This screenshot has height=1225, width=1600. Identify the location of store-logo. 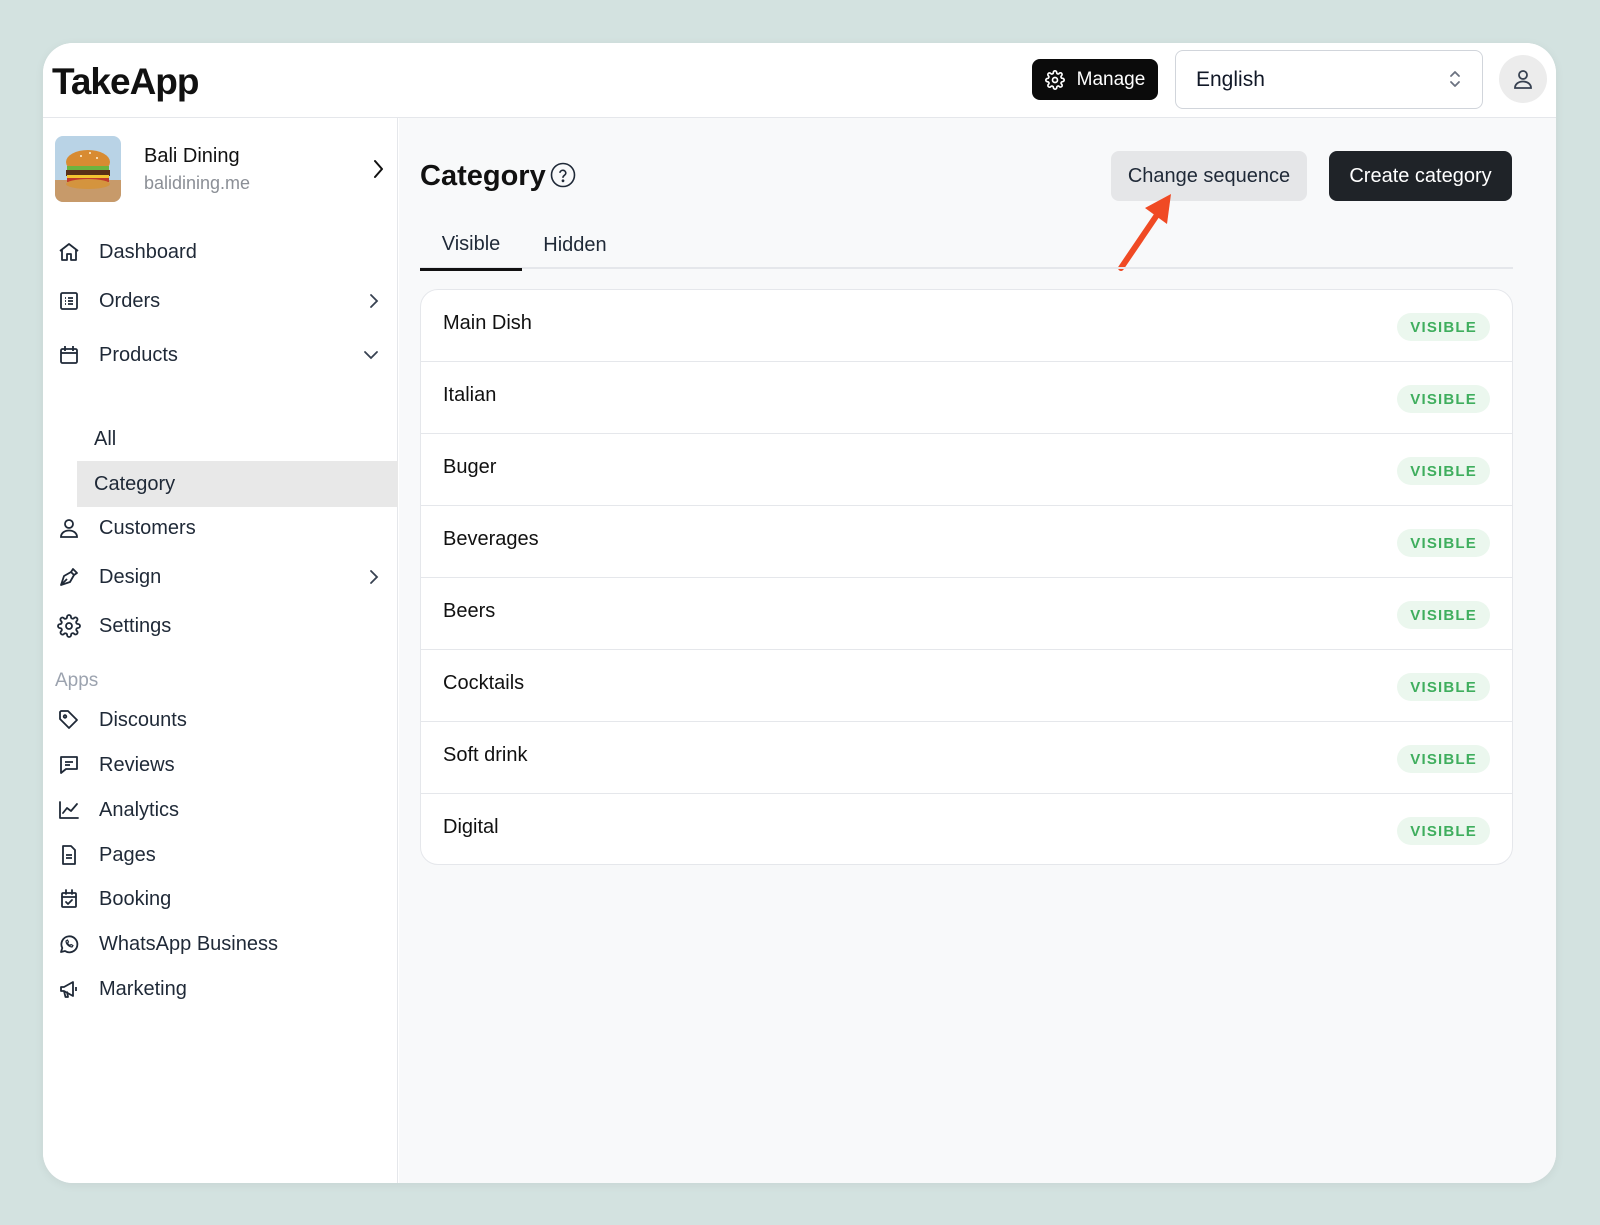
(88, 169).